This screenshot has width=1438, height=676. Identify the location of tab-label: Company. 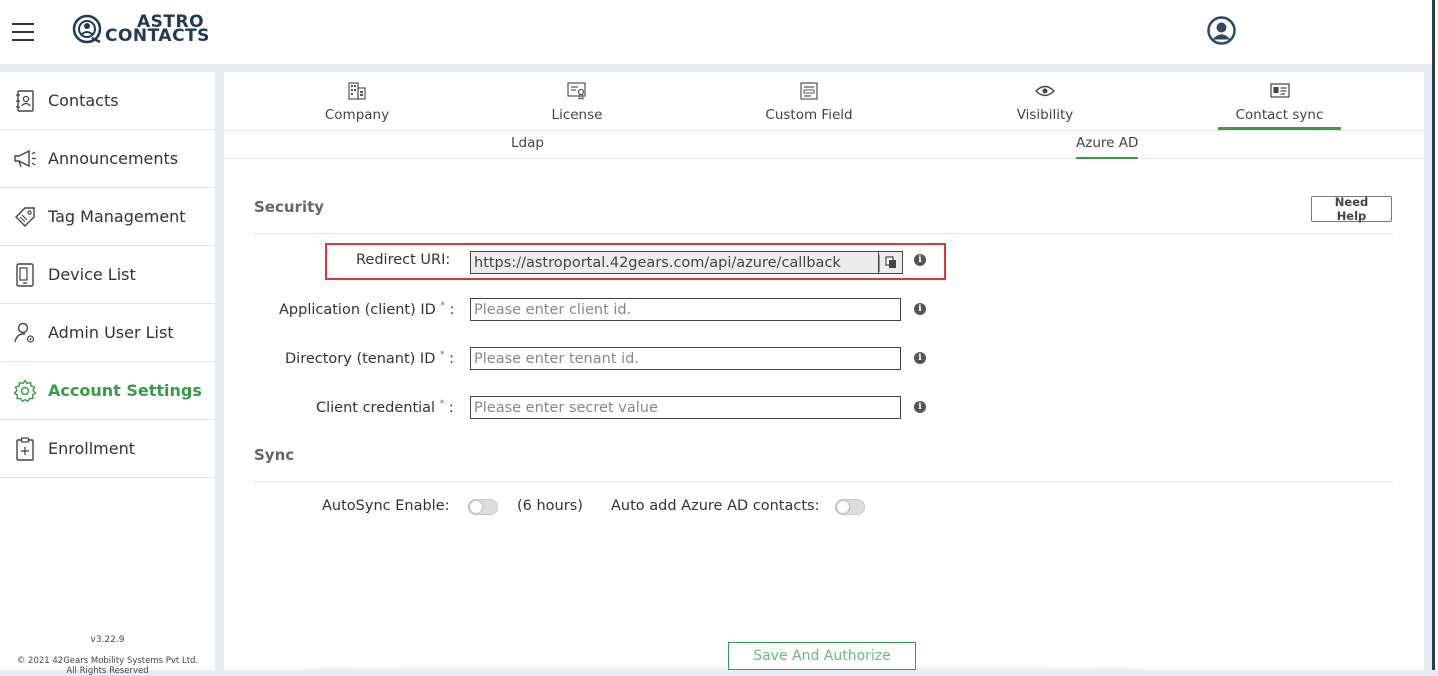
(357, 115).